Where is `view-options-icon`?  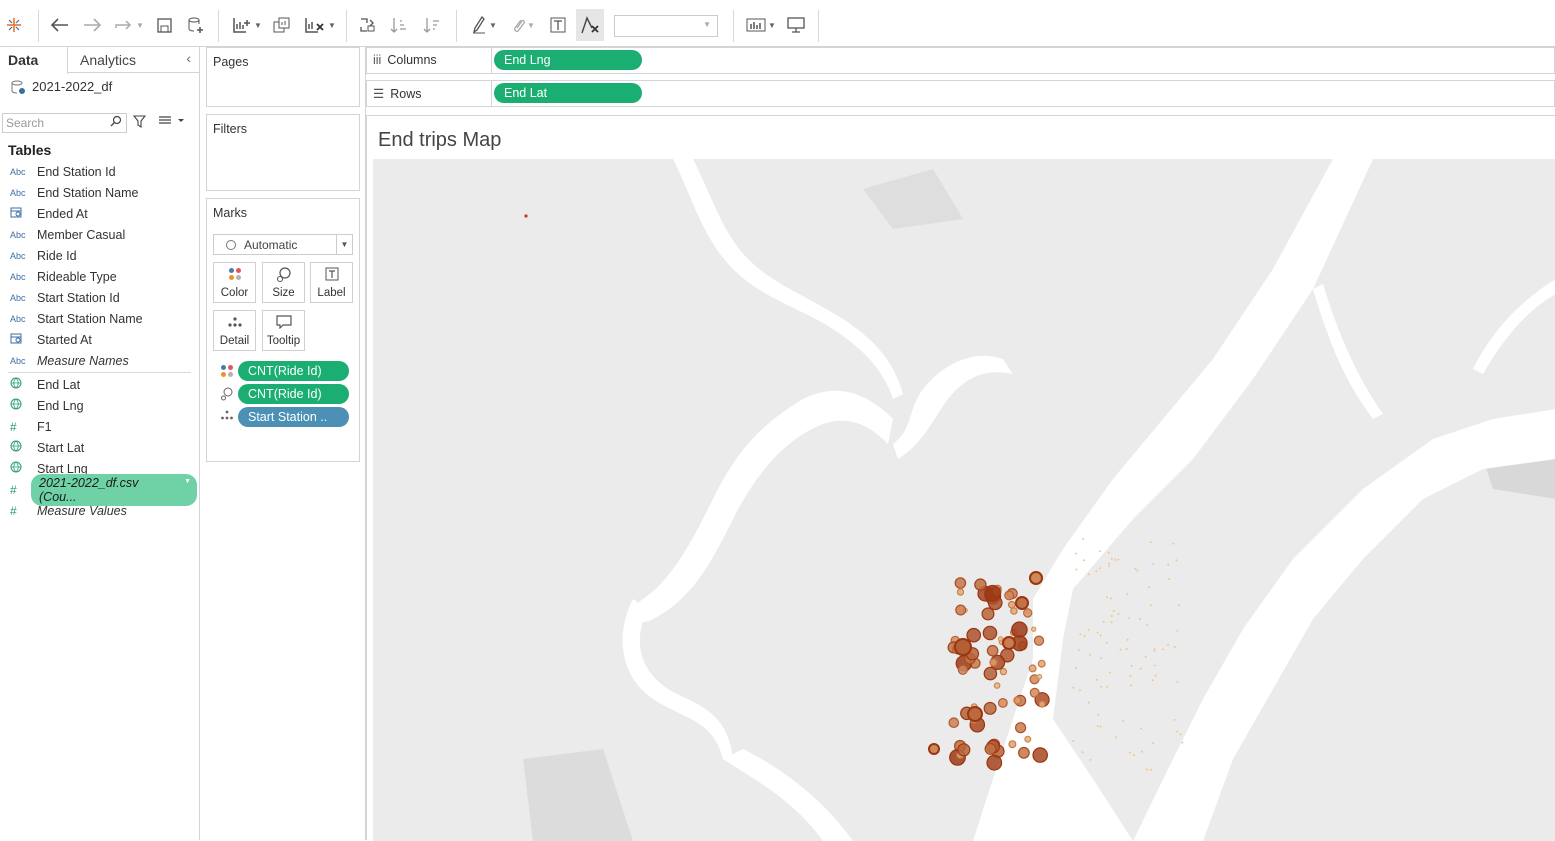
view-options-icon is located at coordinates (171, 122).